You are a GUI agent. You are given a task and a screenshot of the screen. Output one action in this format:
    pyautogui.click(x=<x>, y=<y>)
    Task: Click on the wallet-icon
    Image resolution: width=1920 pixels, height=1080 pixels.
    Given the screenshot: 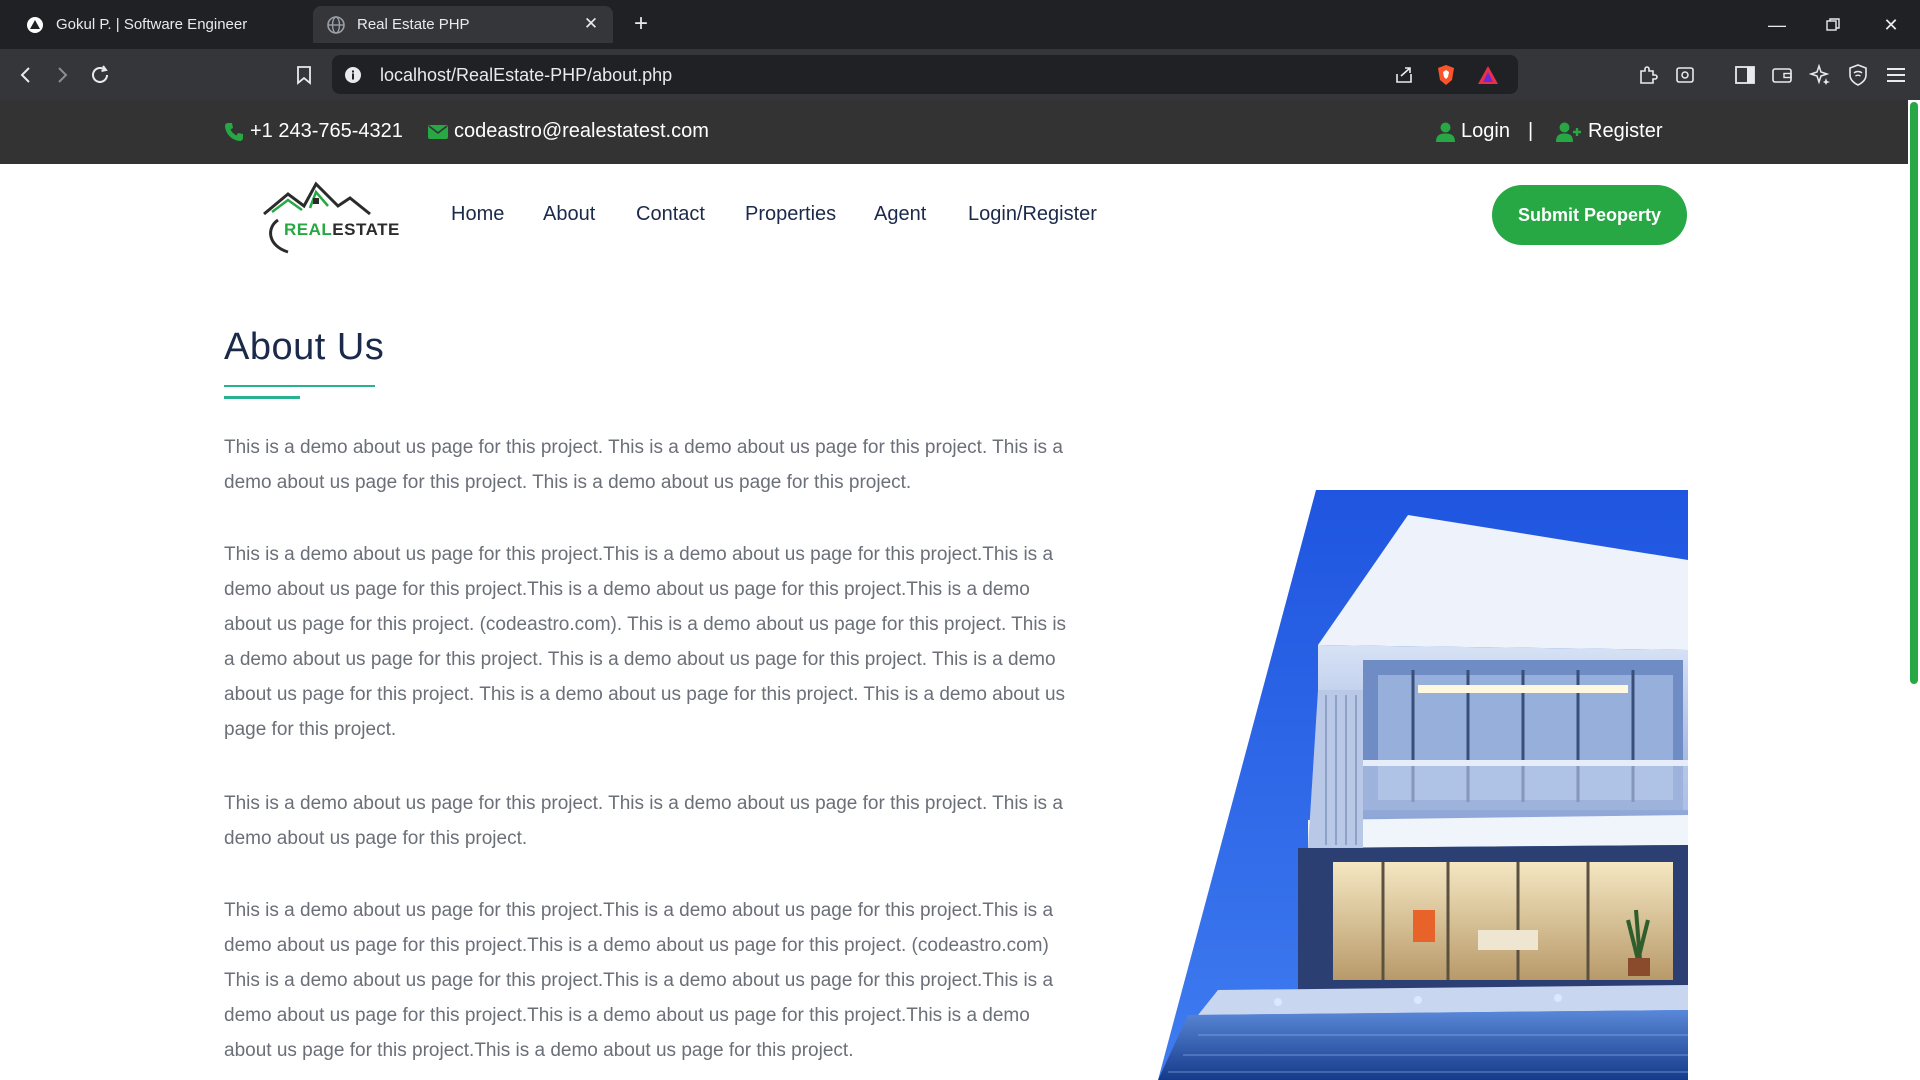 What is the action you would take?
    pyautogui.click(x=1782, y=75)
    